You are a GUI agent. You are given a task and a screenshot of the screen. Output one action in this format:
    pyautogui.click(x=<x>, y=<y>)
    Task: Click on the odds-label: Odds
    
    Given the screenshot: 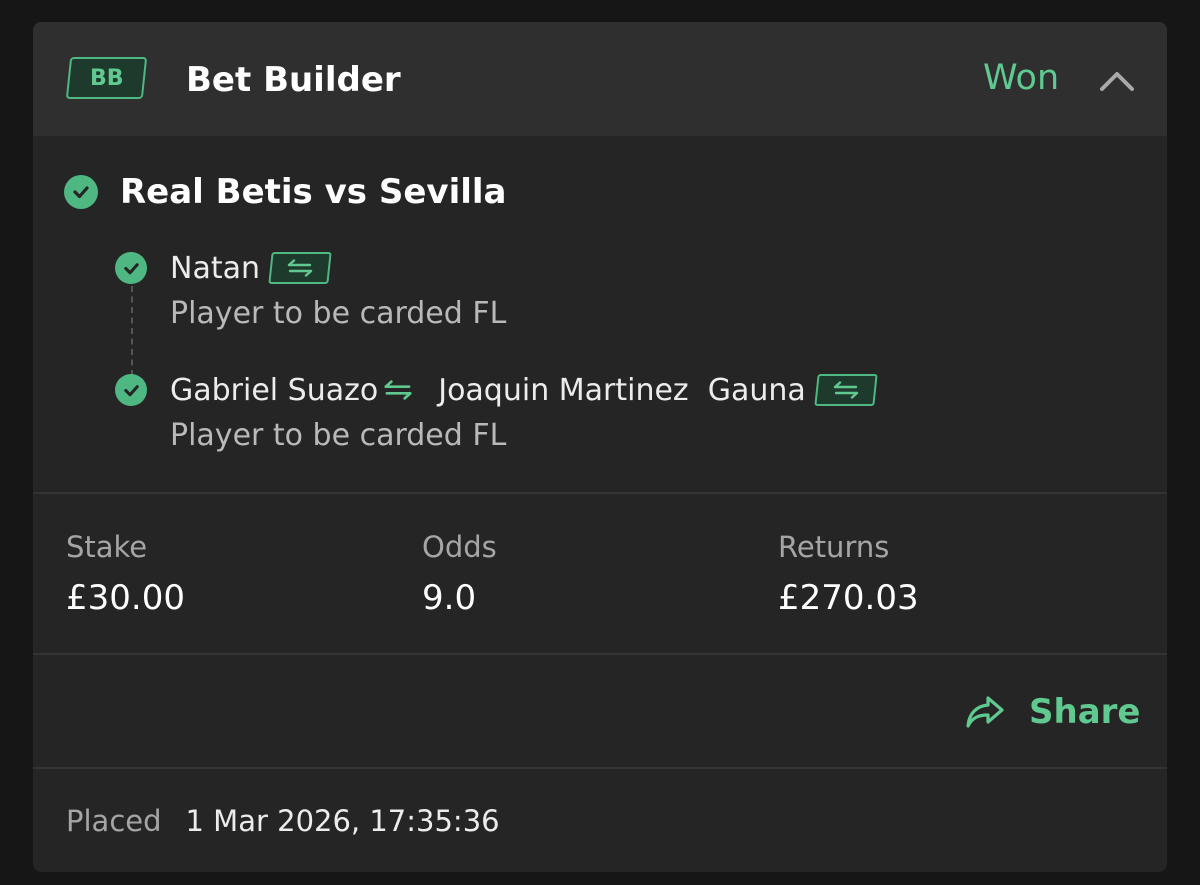 What is the action you would take?
    pyautogui.click(x=459, y=547)
    